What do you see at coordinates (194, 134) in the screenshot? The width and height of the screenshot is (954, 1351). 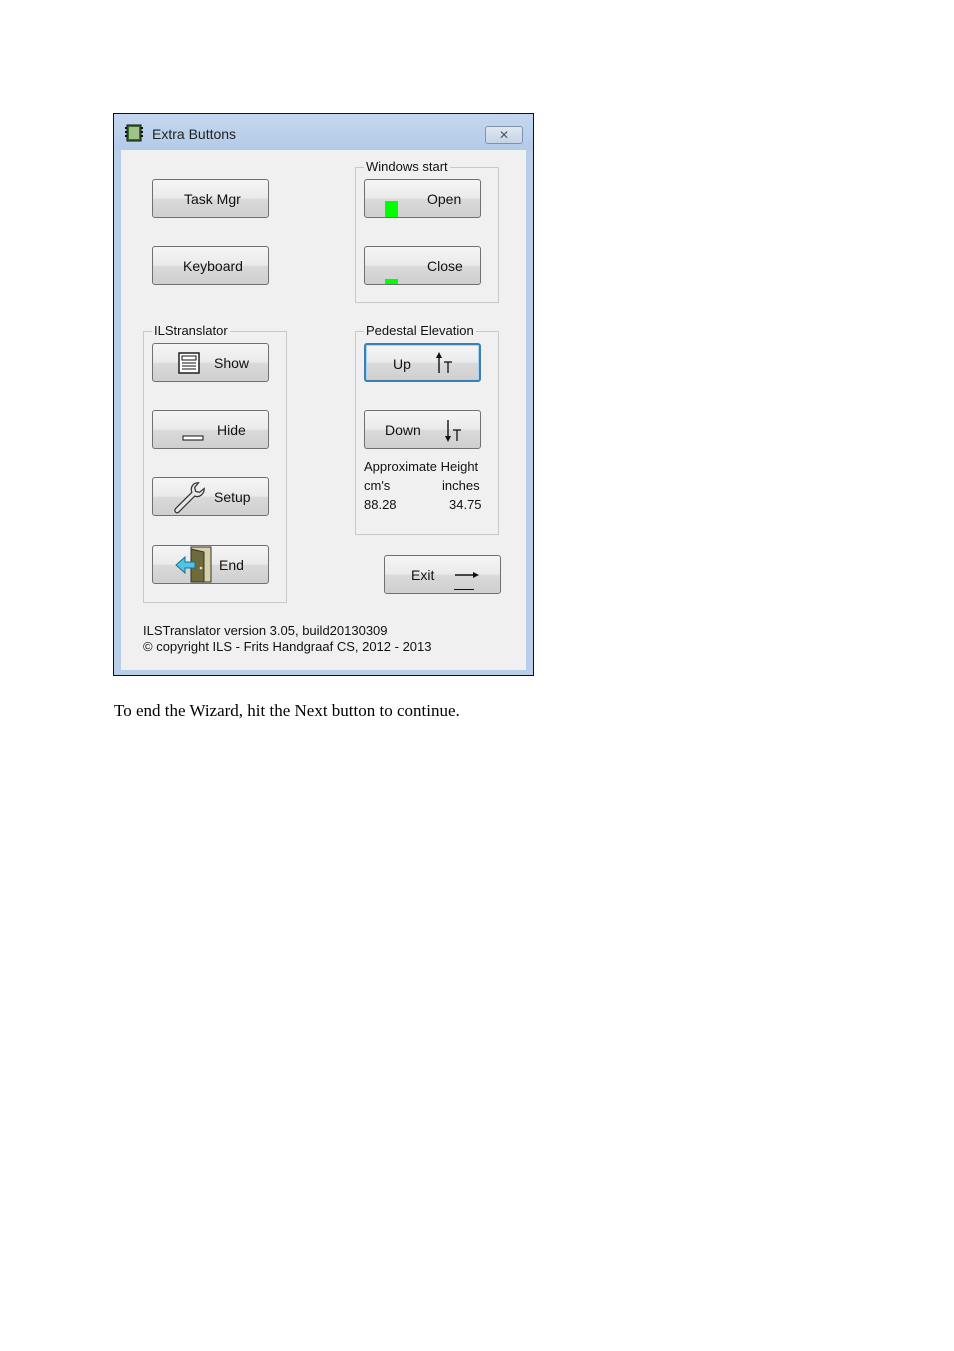 I see `window-title: Extra Buttons` at bounding box center [194, 134].